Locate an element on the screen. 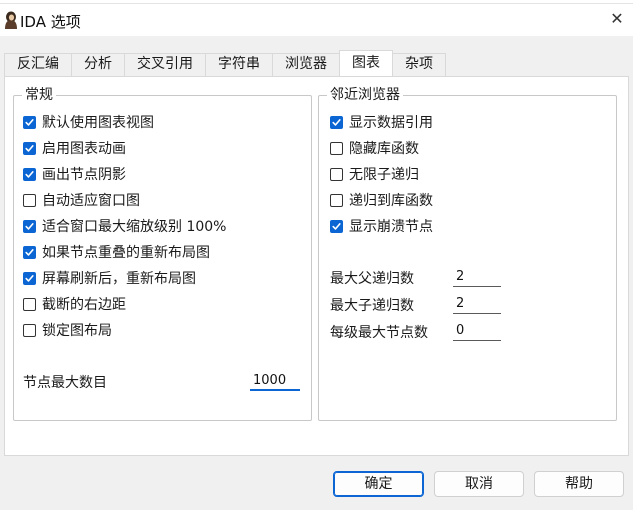  cancel-button: 取消 is located at coordinates (479, 484).